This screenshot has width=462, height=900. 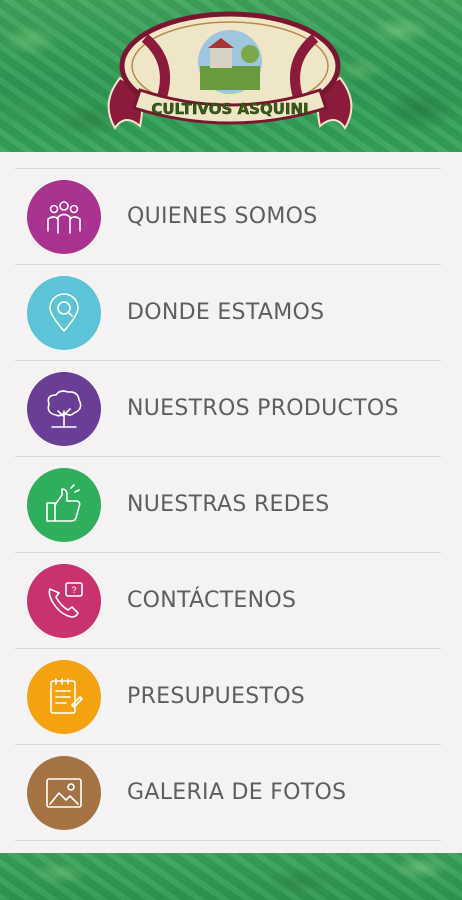 What do you see at coordinates (64, 600) in the screenshot?
I see `phone-question-icon: ?` at bounding box center [64, 600].